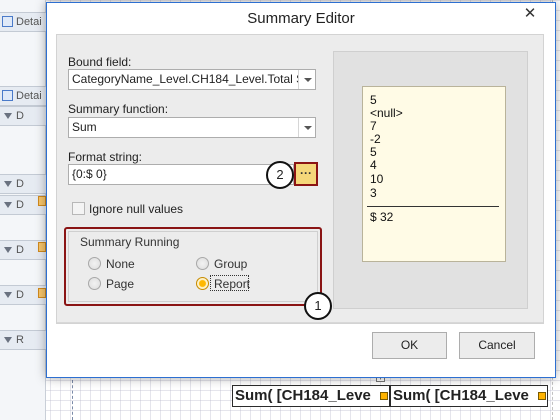 The image size is (560, 420). Describe the element at coordinates (130, 242) in the screenshot. I see `summary-running-title: Summary Running` at that location.